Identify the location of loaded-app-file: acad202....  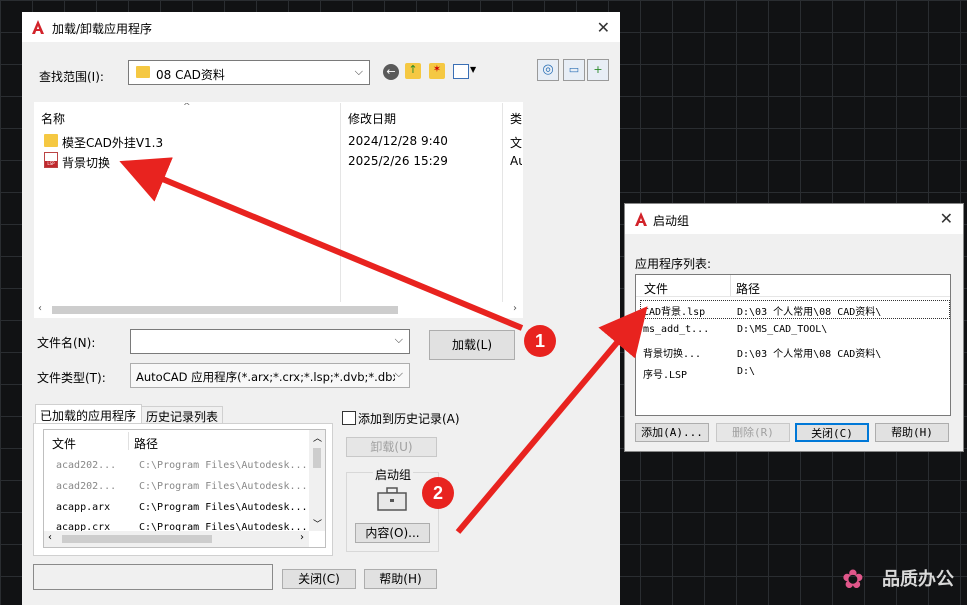
(86, 486).